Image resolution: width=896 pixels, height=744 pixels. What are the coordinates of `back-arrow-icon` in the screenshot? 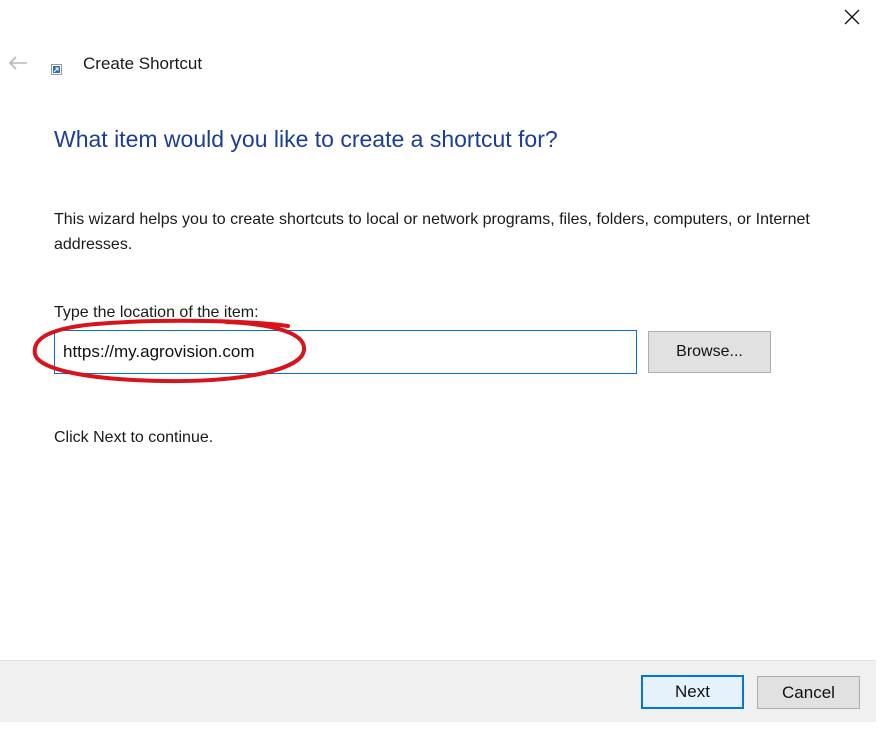 It's located at (17, 63).